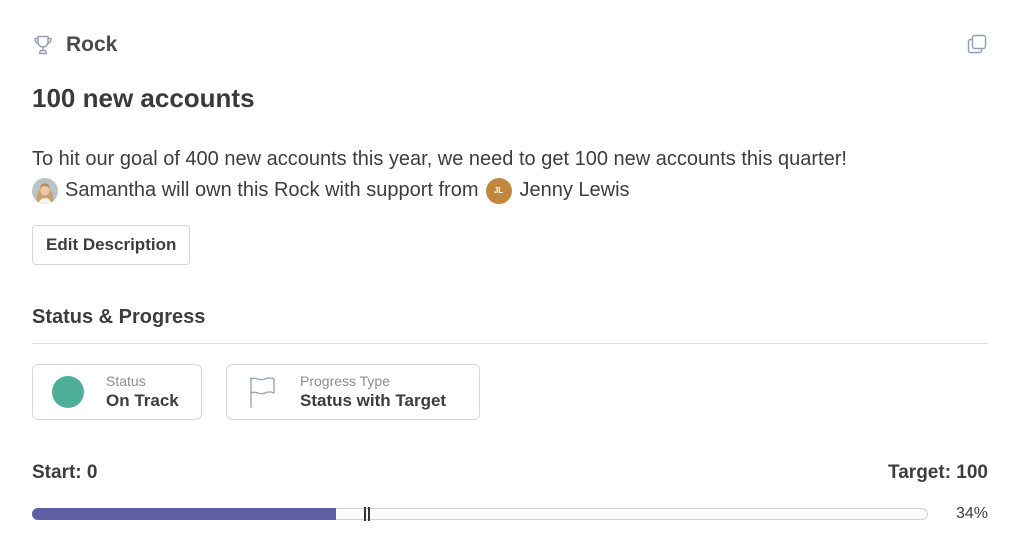 Image resolution: width=1024 pixels, height=543 pixels. What do you see at coordinates (938, 472) in the screenshot?
I see `target-label: Target: 100` at bounding box center [938, 472].